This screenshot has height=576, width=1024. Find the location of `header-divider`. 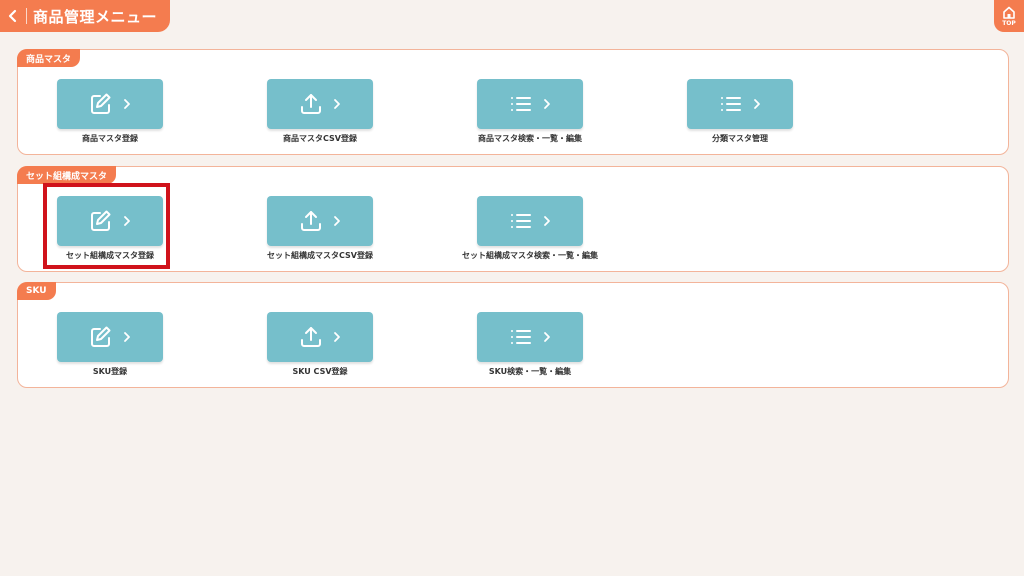

header-divider is located at coordinates (26, 16).